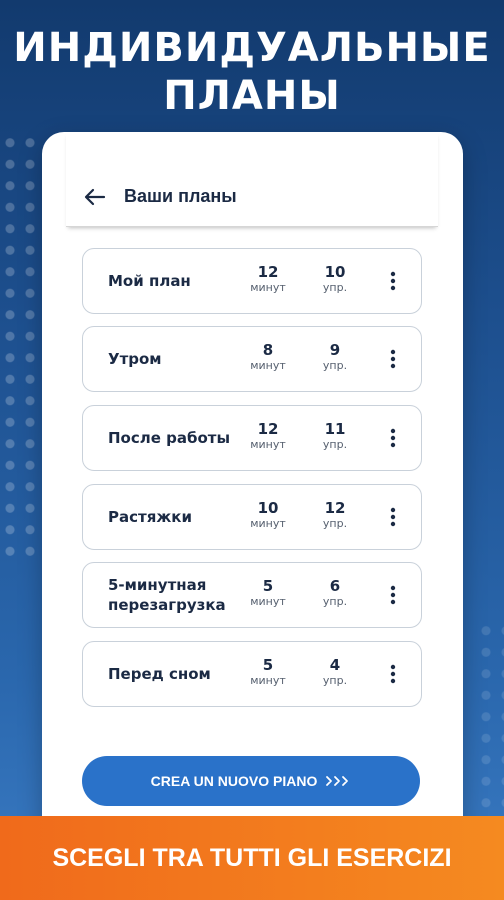  I want to click on plan-name: Перед сном, so click(159, 674).